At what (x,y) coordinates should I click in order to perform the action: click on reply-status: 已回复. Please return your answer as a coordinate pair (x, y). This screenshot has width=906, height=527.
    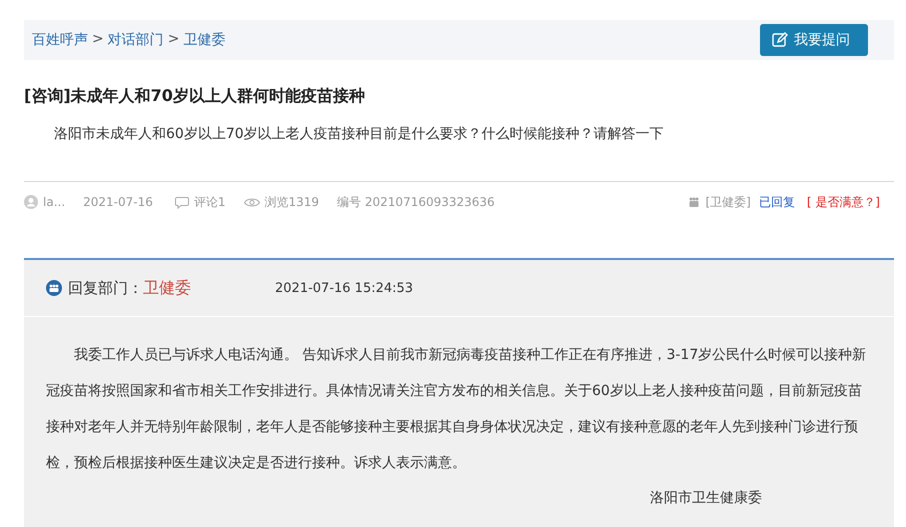
    Looking at the image, I should click on (776, 202).